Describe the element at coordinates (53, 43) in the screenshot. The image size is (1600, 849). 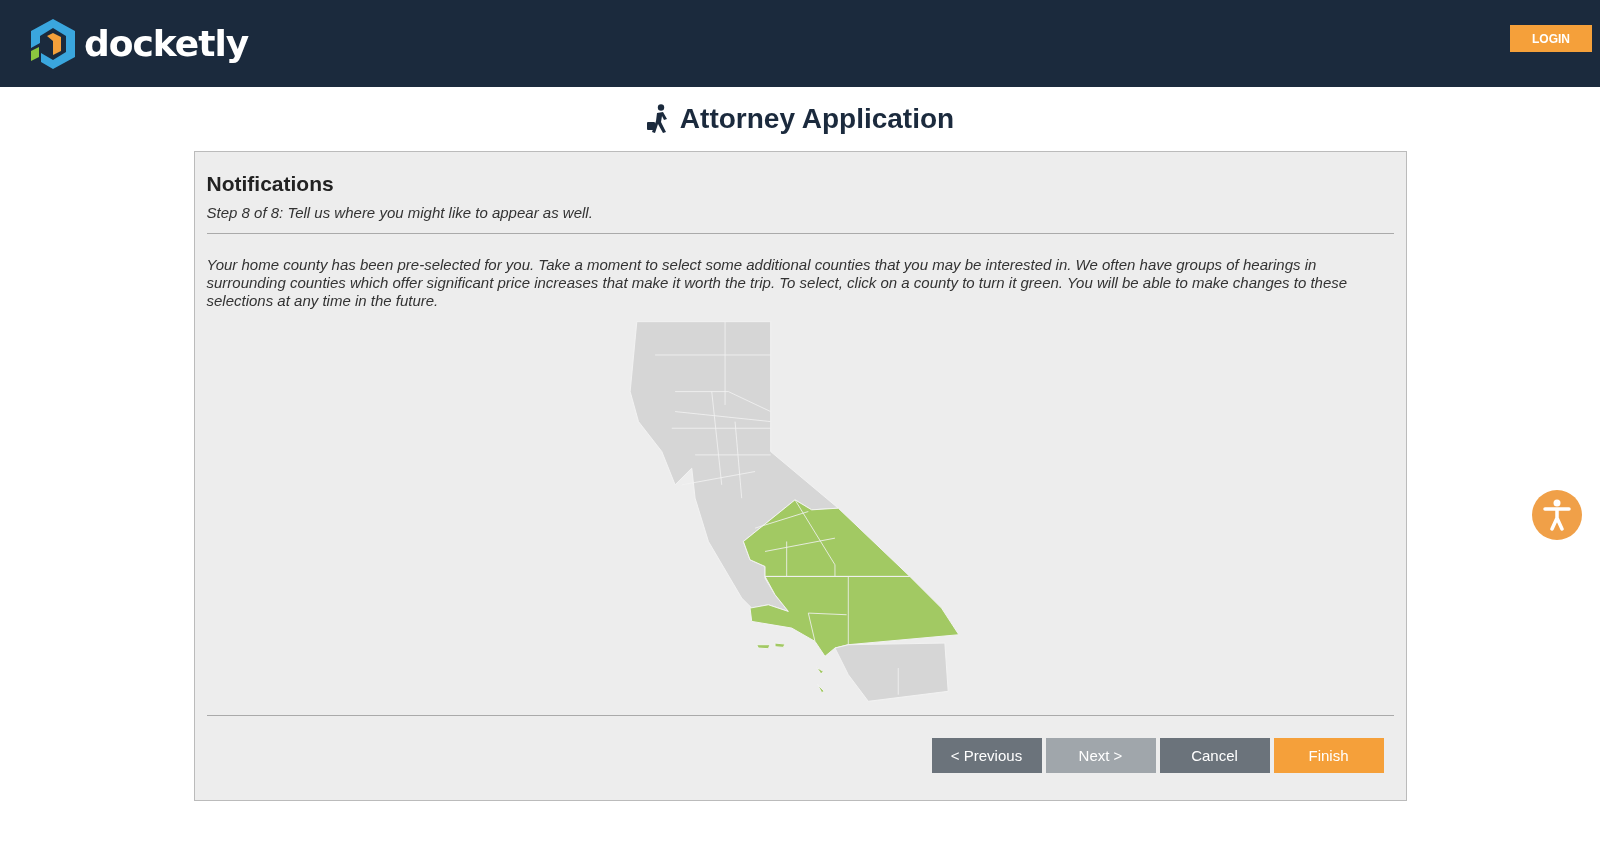
I see `logo-icon` at that location.